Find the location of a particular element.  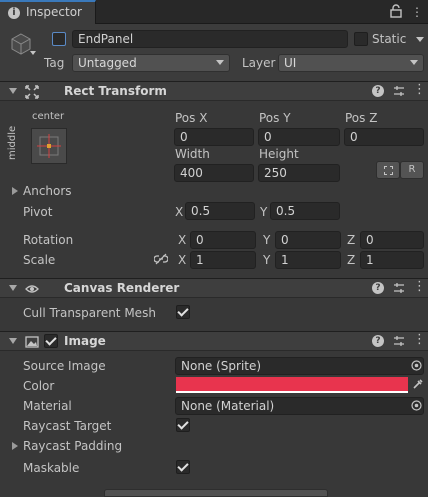

rect-transform-header: Rect Transform ? ⋮ is located at coordinates (214, 91).